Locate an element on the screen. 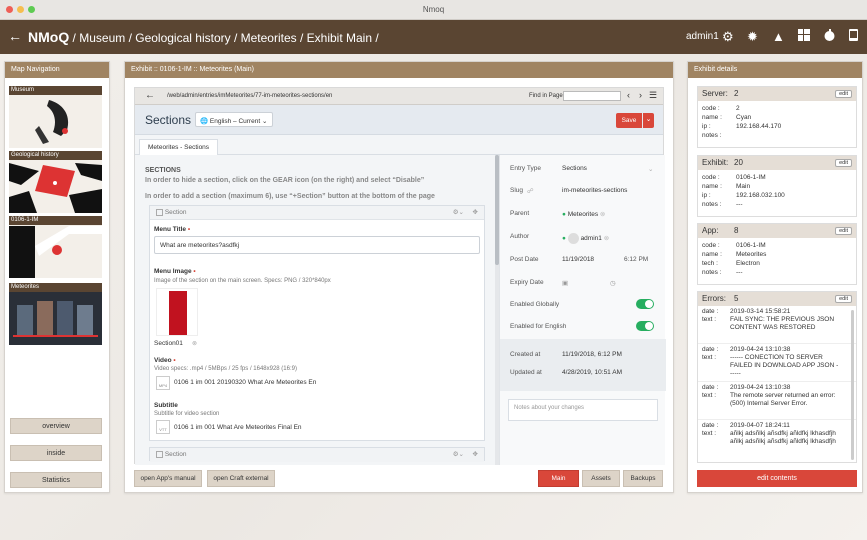 The image size is (867, 540). warning-icon: ▲ is located at coordinates (778, 36).